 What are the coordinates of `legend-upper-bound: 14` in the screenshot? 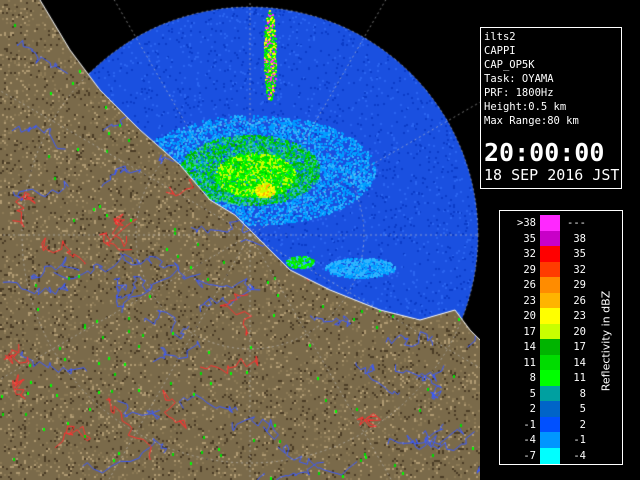 It's located at (579, 362).